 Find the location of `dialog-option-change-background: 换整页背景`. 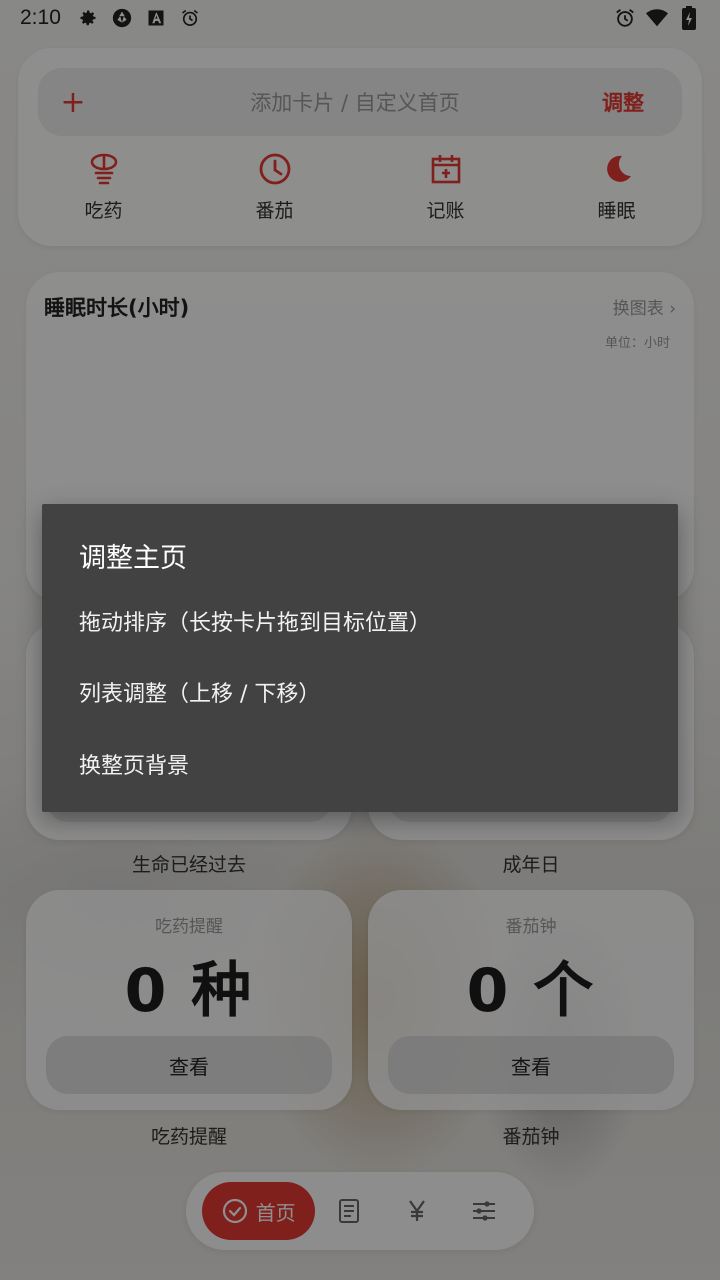

dialog-option-change-background: 换整页背景 is located at coordinates (359, 764).